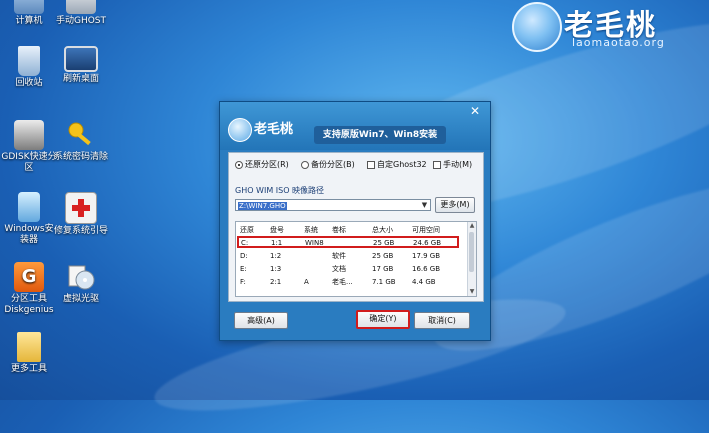  What do you see at coordinates (305, 164) in the screenshot?
I see `radio-icon` at bounding box center [305, 164].